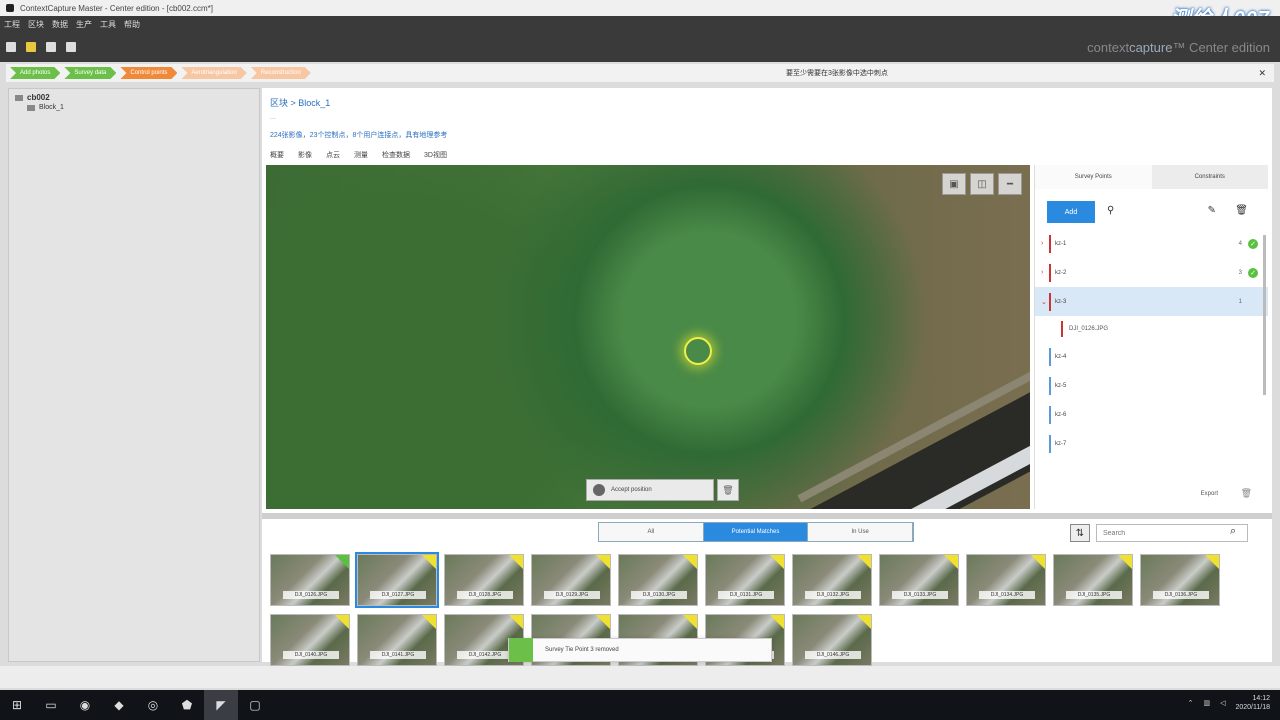 The image size is (1280, 720). Describe the element at coordinates (51, 705) in the screenshot. I see `file-explorer-icon: ▭` at that location.